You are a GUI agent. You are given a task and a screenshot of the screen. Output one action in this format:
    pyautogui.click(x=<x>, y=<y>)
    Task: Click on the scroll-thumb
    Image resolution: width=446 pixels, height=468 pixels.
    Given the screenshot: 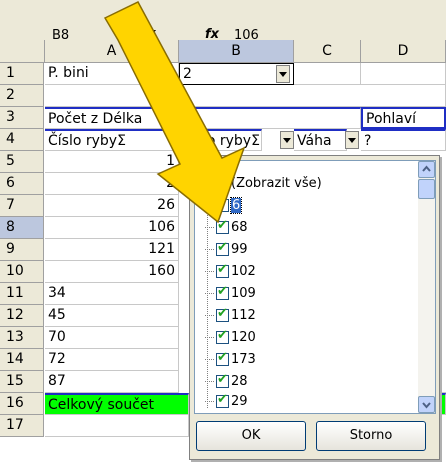 What is the action you would take?
    pyautogui.click(x=426, y=189)
    